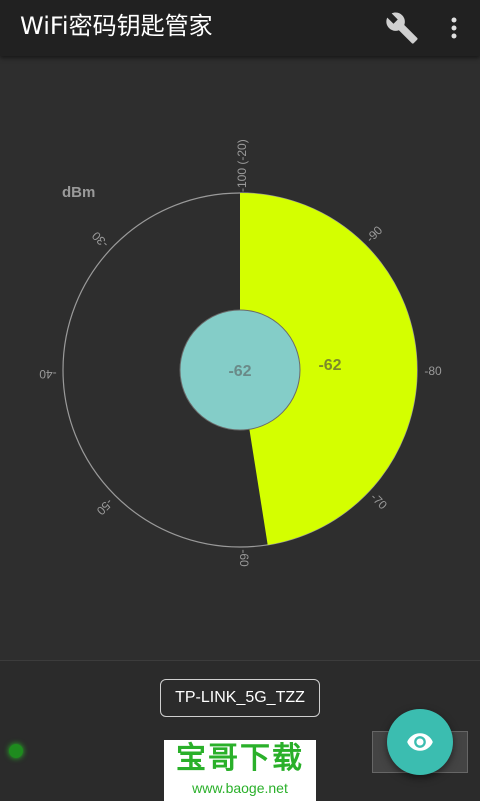 Image resolution: width=480 pixels, height=801 pixels. What do you see at coordinates (379, 501) in the screenshot?
I see `tick-label: -70` at bounding box center [379, 501].